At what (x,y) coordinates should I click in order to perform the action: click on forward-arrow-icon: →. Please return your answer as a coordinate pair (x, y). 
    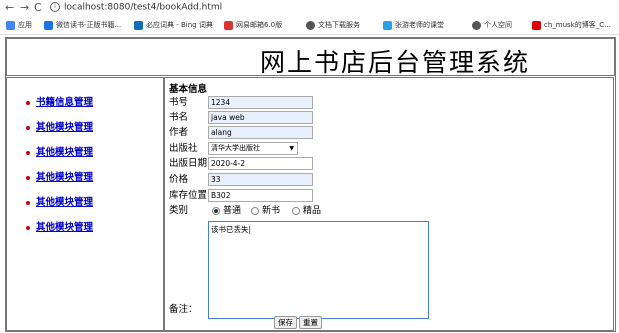
    Looking at the image, I should click on (24, 8).